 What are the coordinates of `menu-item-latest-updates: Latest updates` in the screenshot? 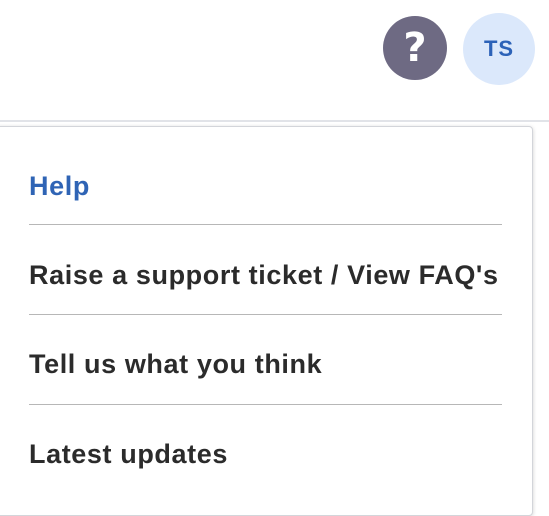 It's located at (265, 454).